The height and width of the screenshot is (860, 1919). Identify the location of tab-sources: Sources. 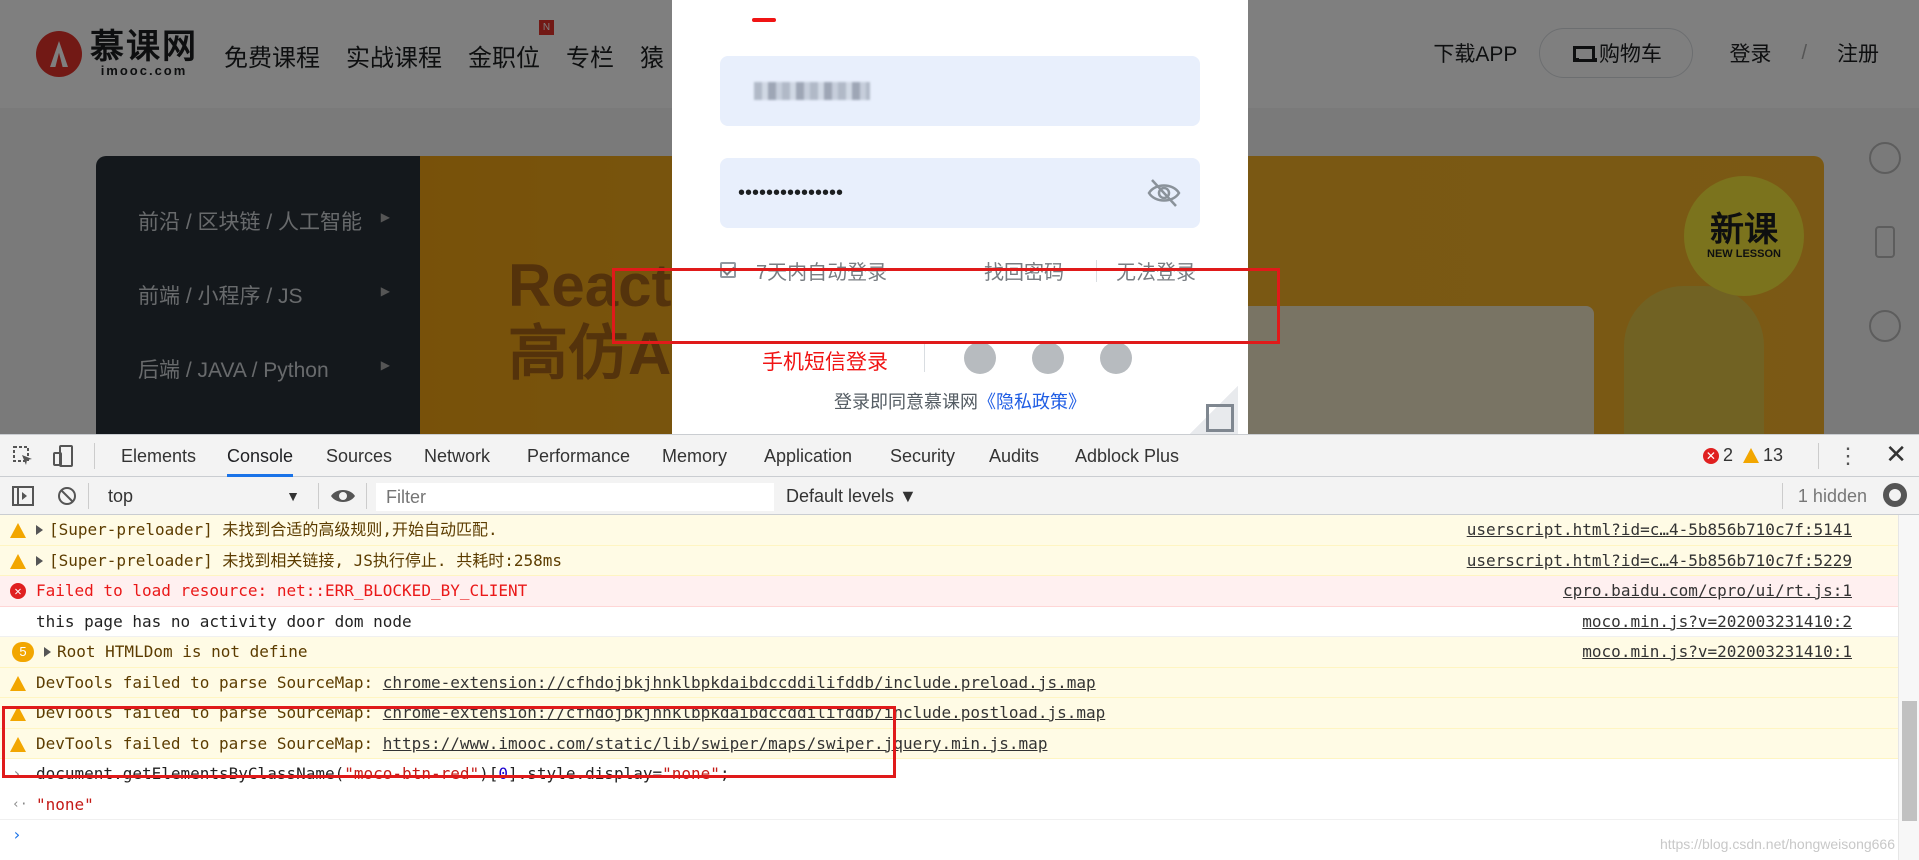
(359, 456).